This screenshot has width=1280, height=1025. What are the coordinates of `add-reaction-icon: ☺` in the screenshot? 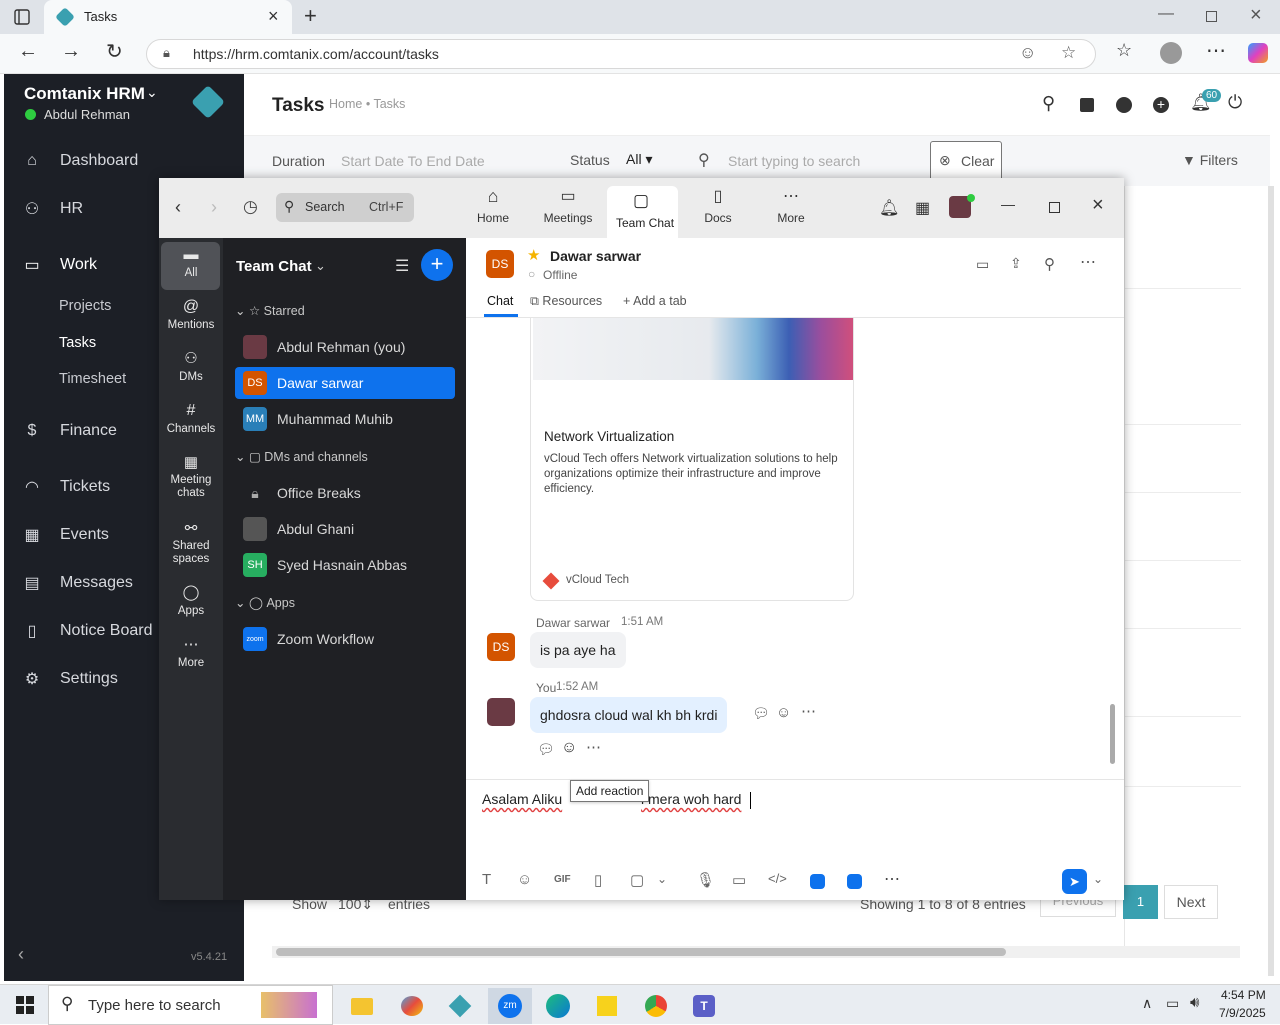 It's located at (569, 748).